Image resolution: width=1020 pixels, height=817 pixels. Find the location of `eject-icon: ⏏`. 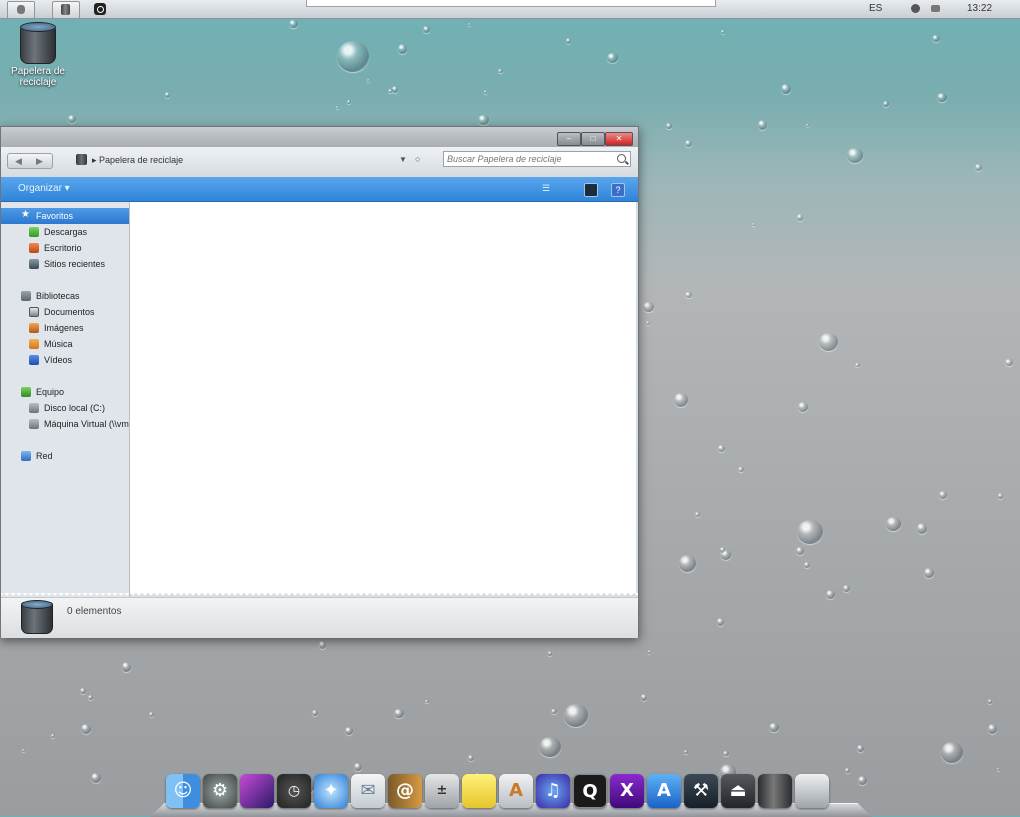

eject-icon: ⏏ is located at coordinates (738, 791).